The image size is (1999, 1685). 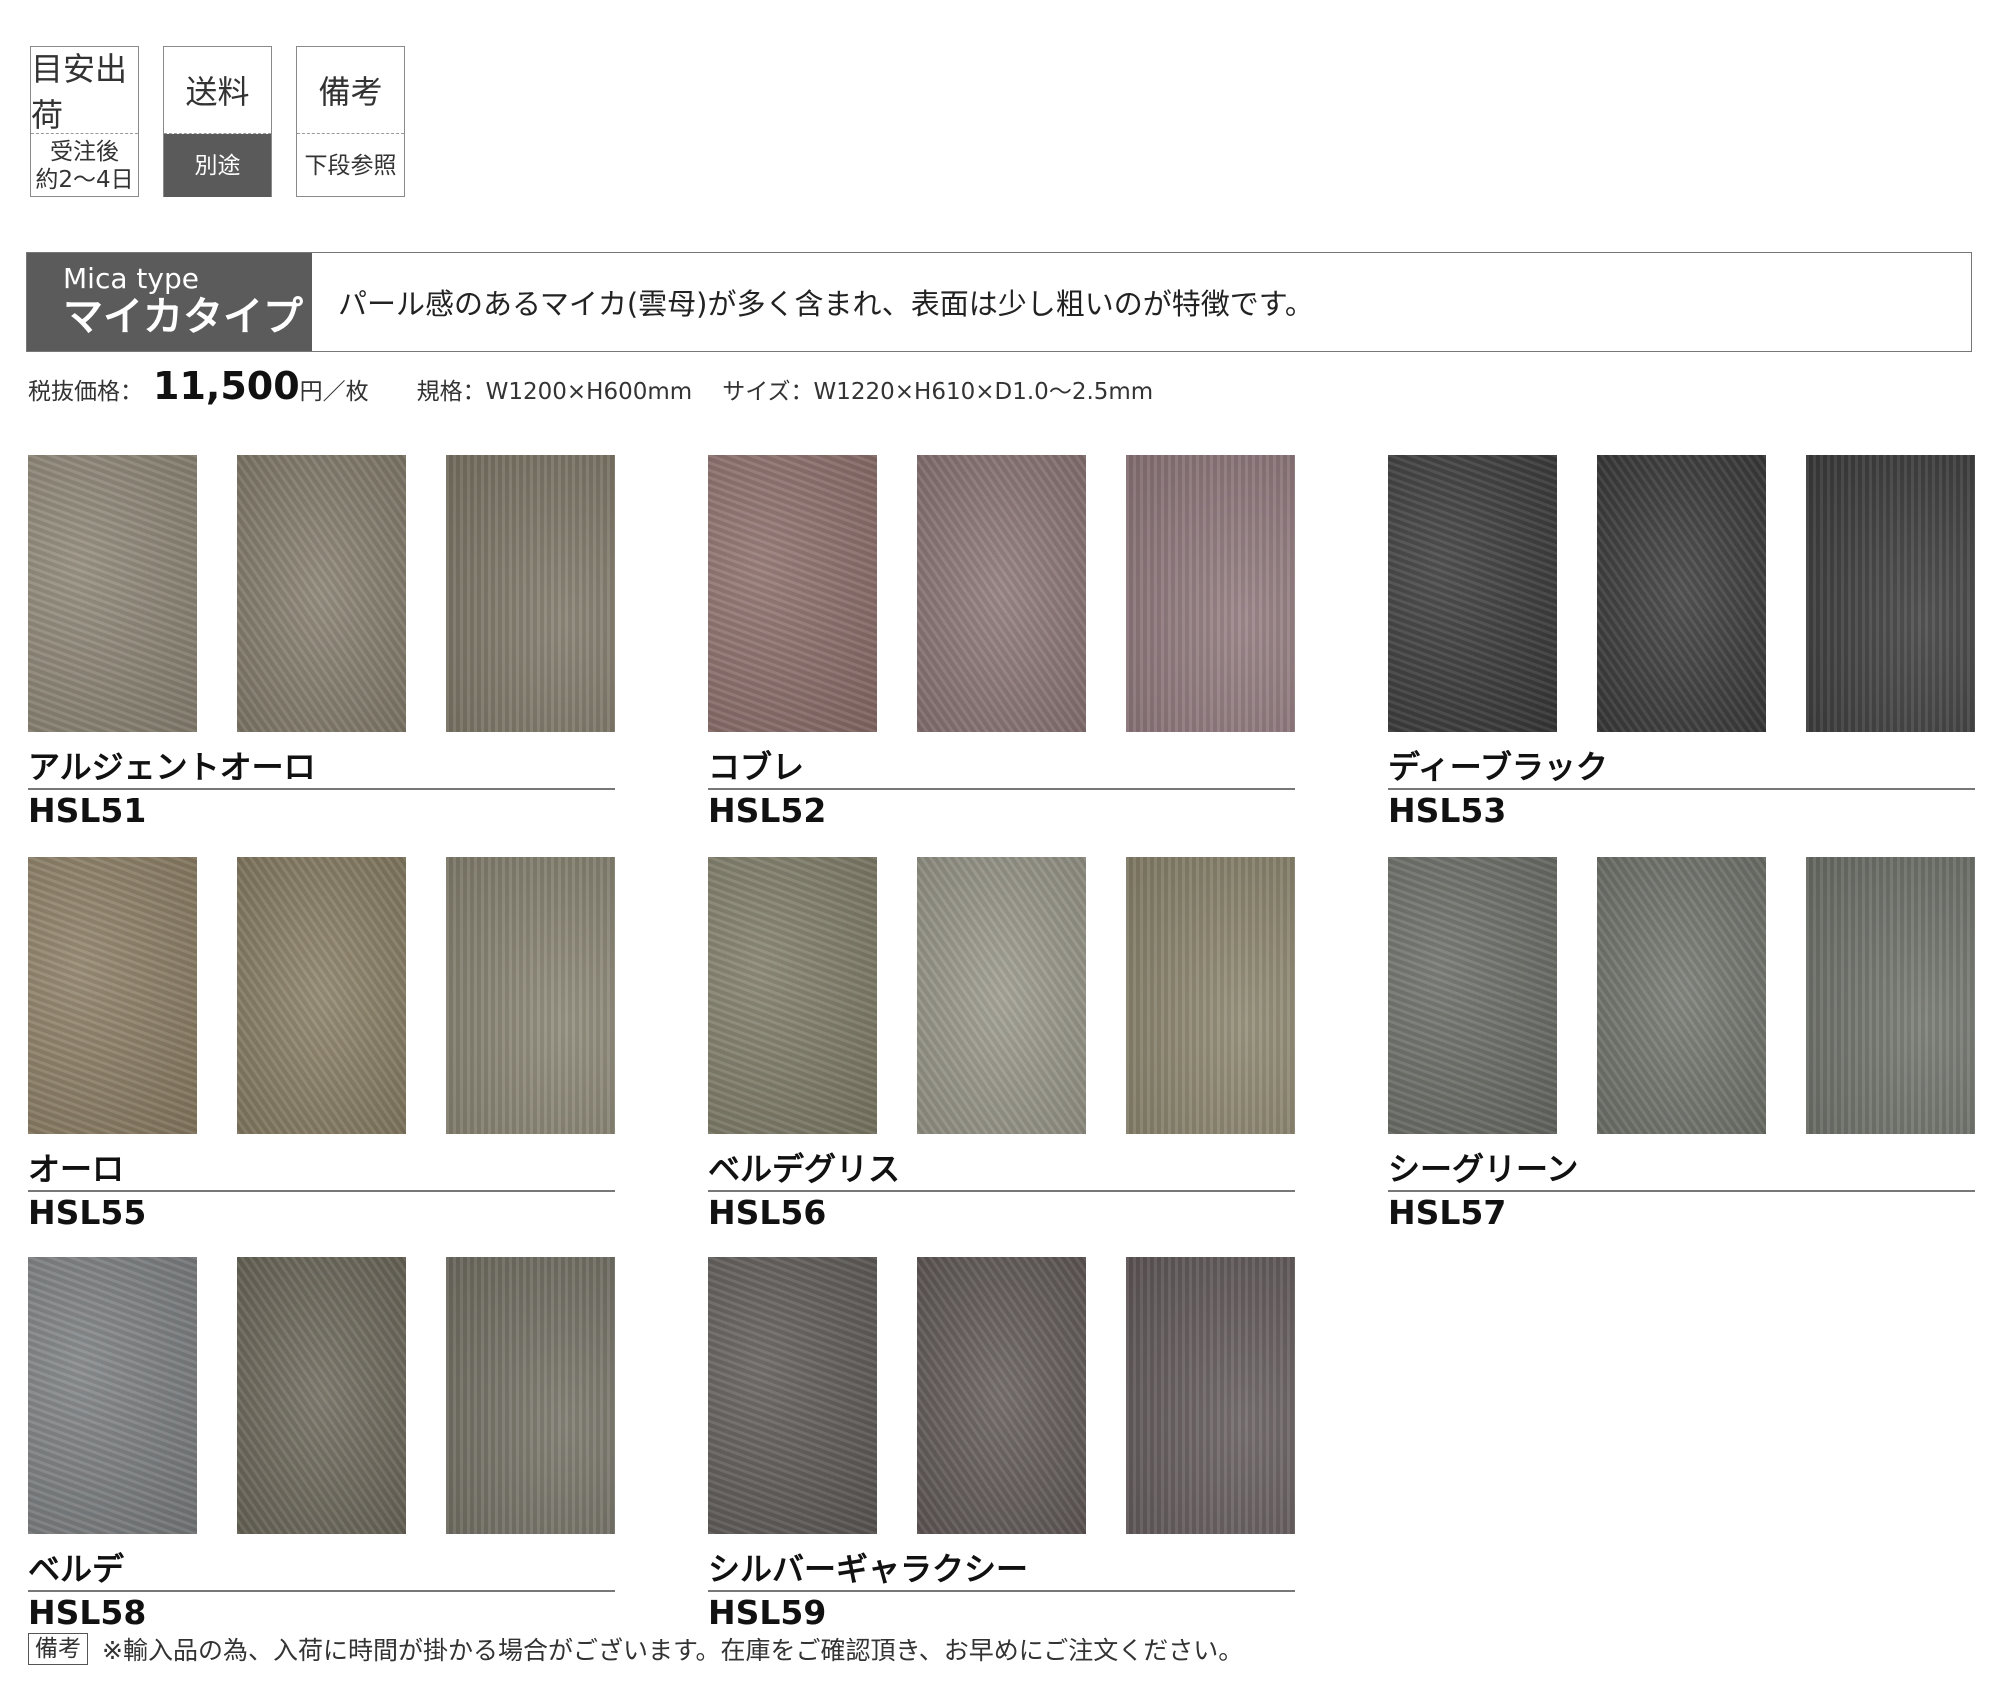 I want to click on dimension-spec: サイズ：W1220×H610×D1.0〜2.5mm, so click(x=938, y=392).